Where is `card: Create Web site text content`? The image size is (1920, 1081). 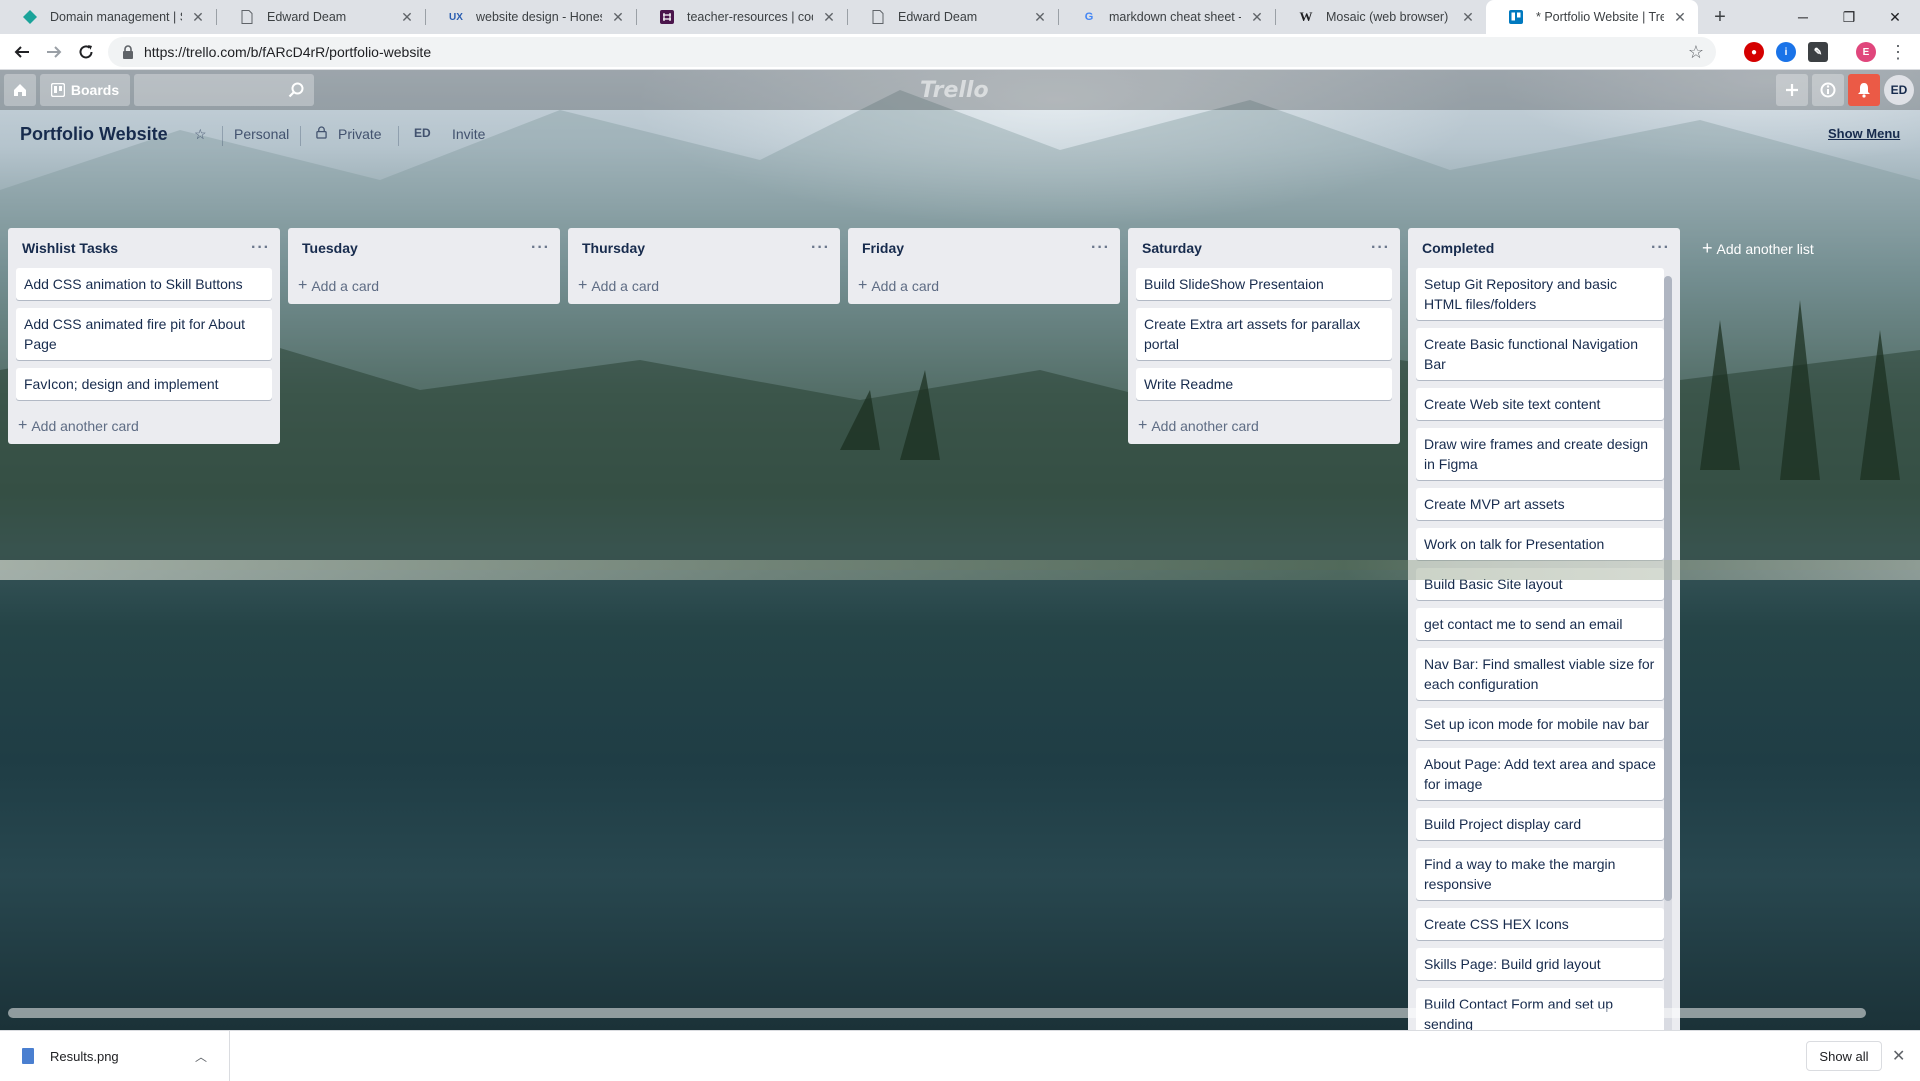 card: Create Web site text content is located at coordinates (1540, 404).